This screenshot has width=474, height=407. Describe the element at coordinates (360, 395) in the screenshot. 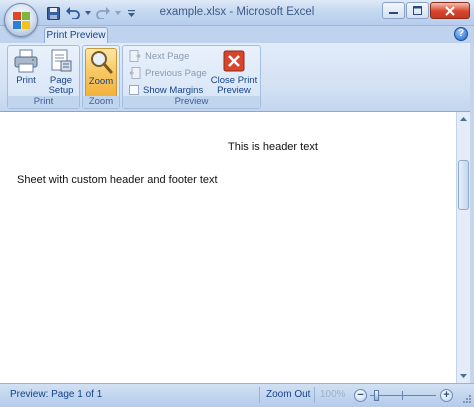

I see `zoom-minus-icon: −` at that location.